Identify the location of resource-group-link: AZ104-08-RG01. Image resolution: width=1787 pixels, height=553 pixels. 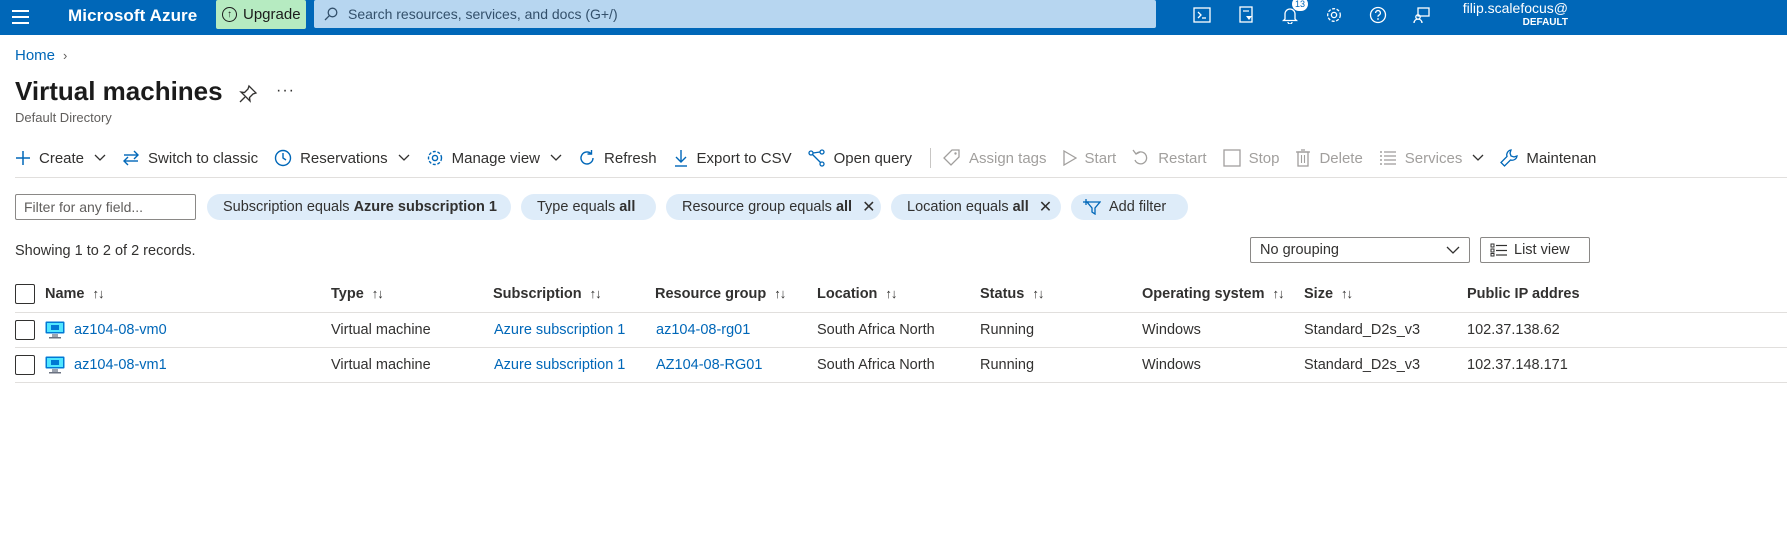
(709, 365).